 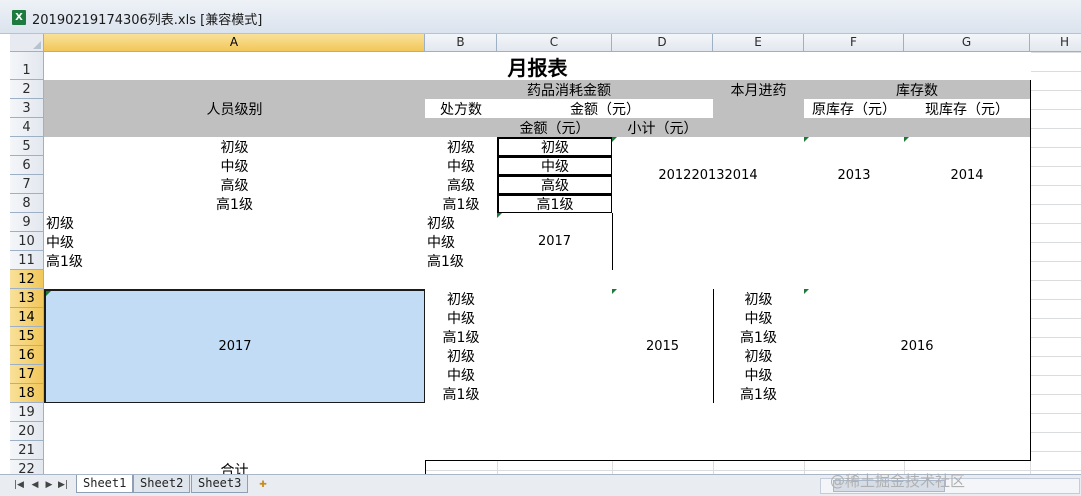 I want to click on merged-value-f5: 2013, so click(x=854, y=175).